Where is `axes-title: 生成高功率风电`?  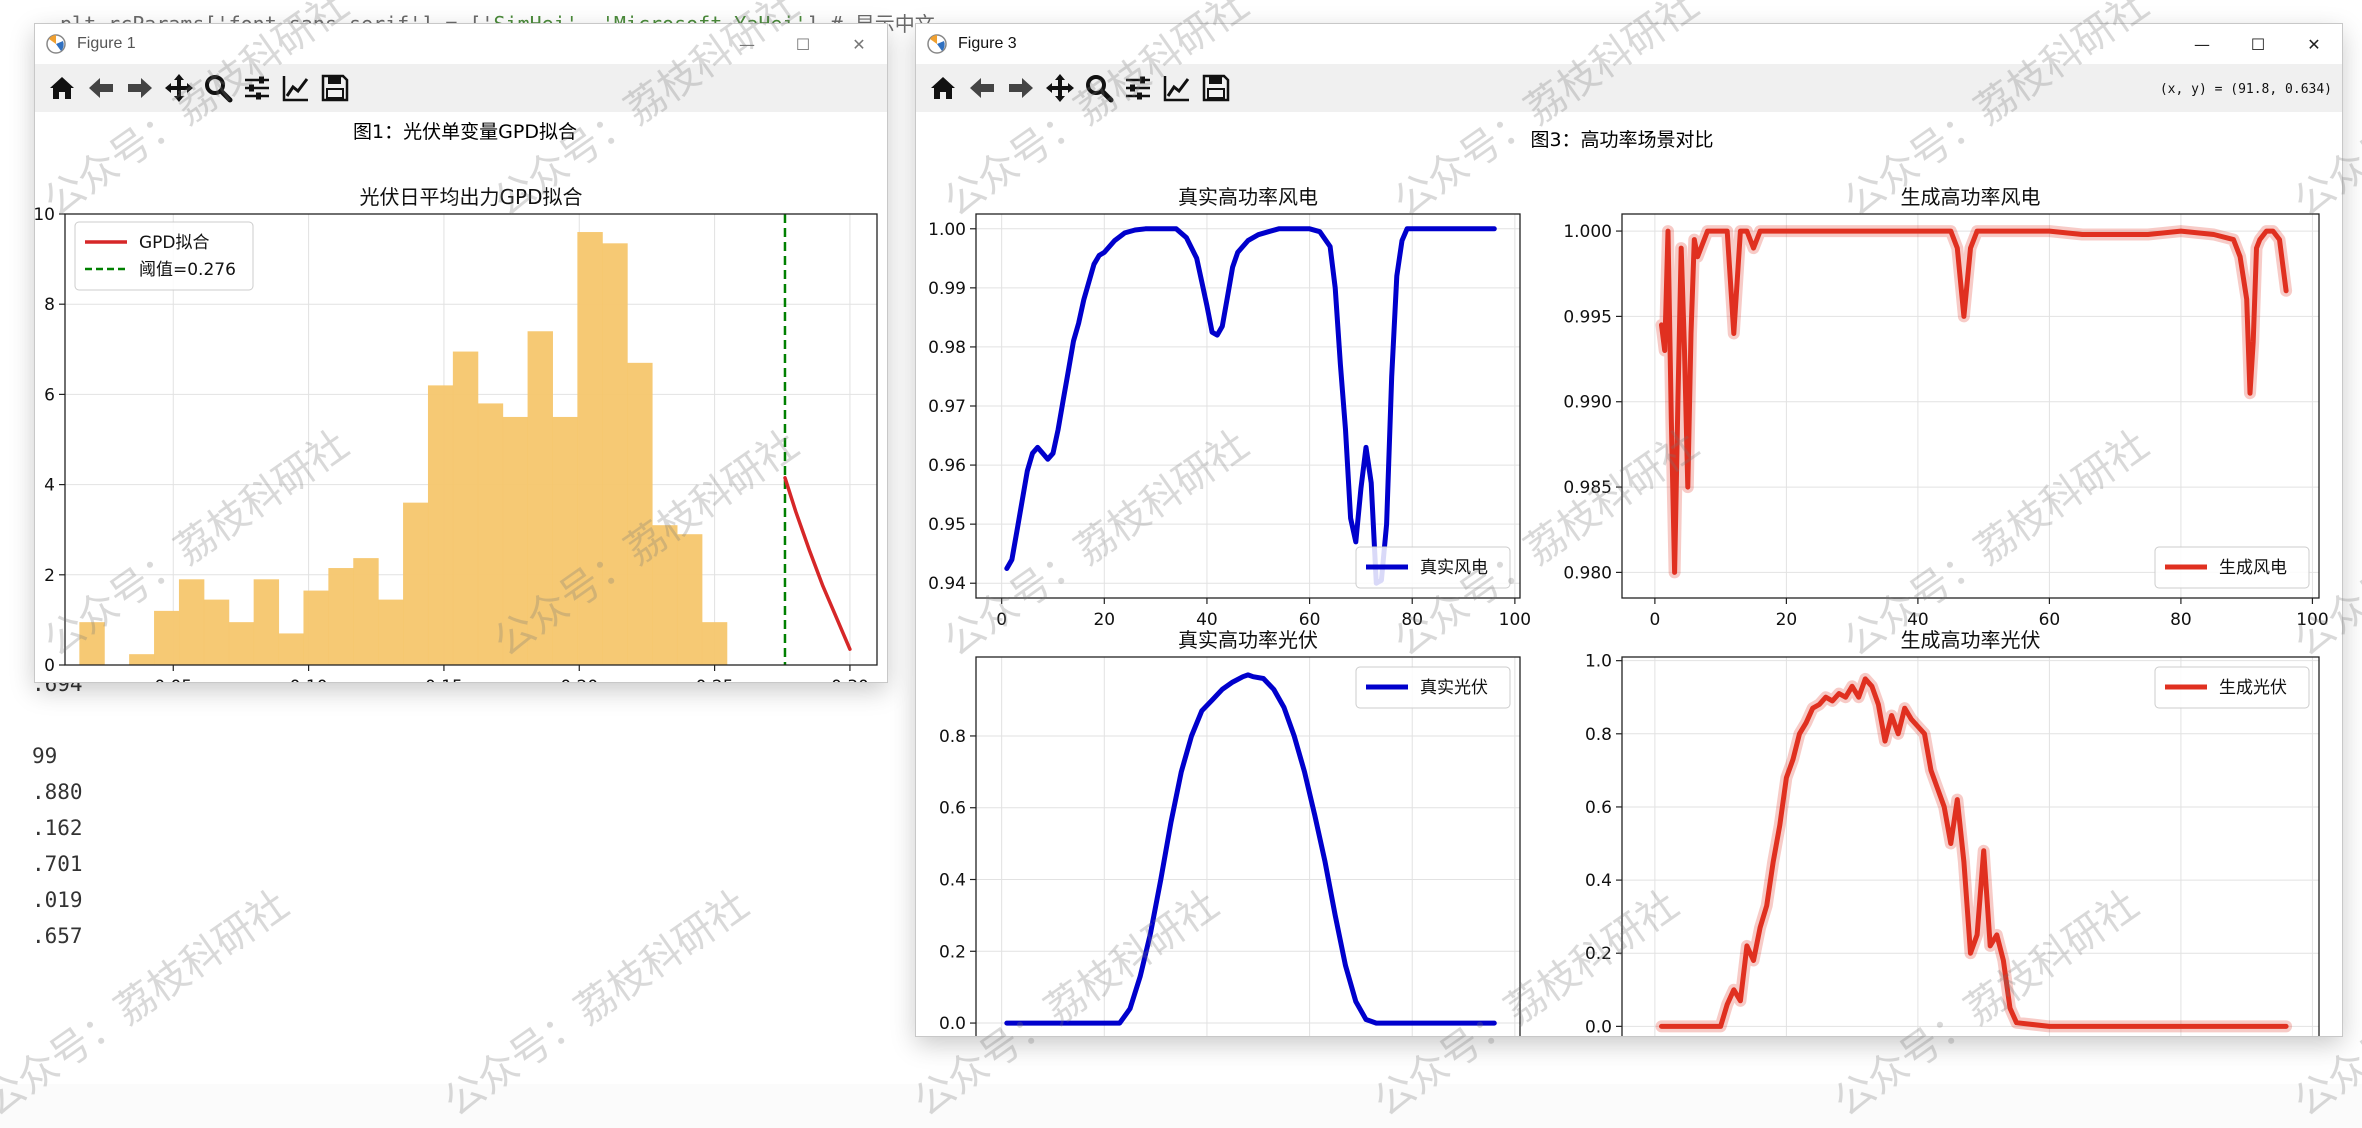 axes-title: 生成高功率风电 is located at coordinates (1971, 197).